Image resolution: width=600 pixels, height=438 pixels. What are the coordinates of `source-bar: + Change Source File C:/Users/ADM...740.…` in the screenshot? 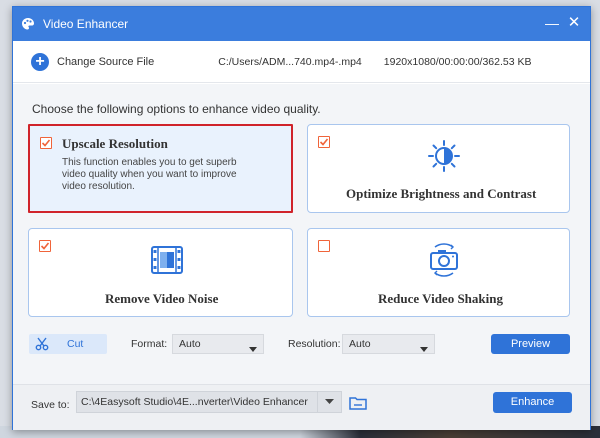 It's located at (301, 62).